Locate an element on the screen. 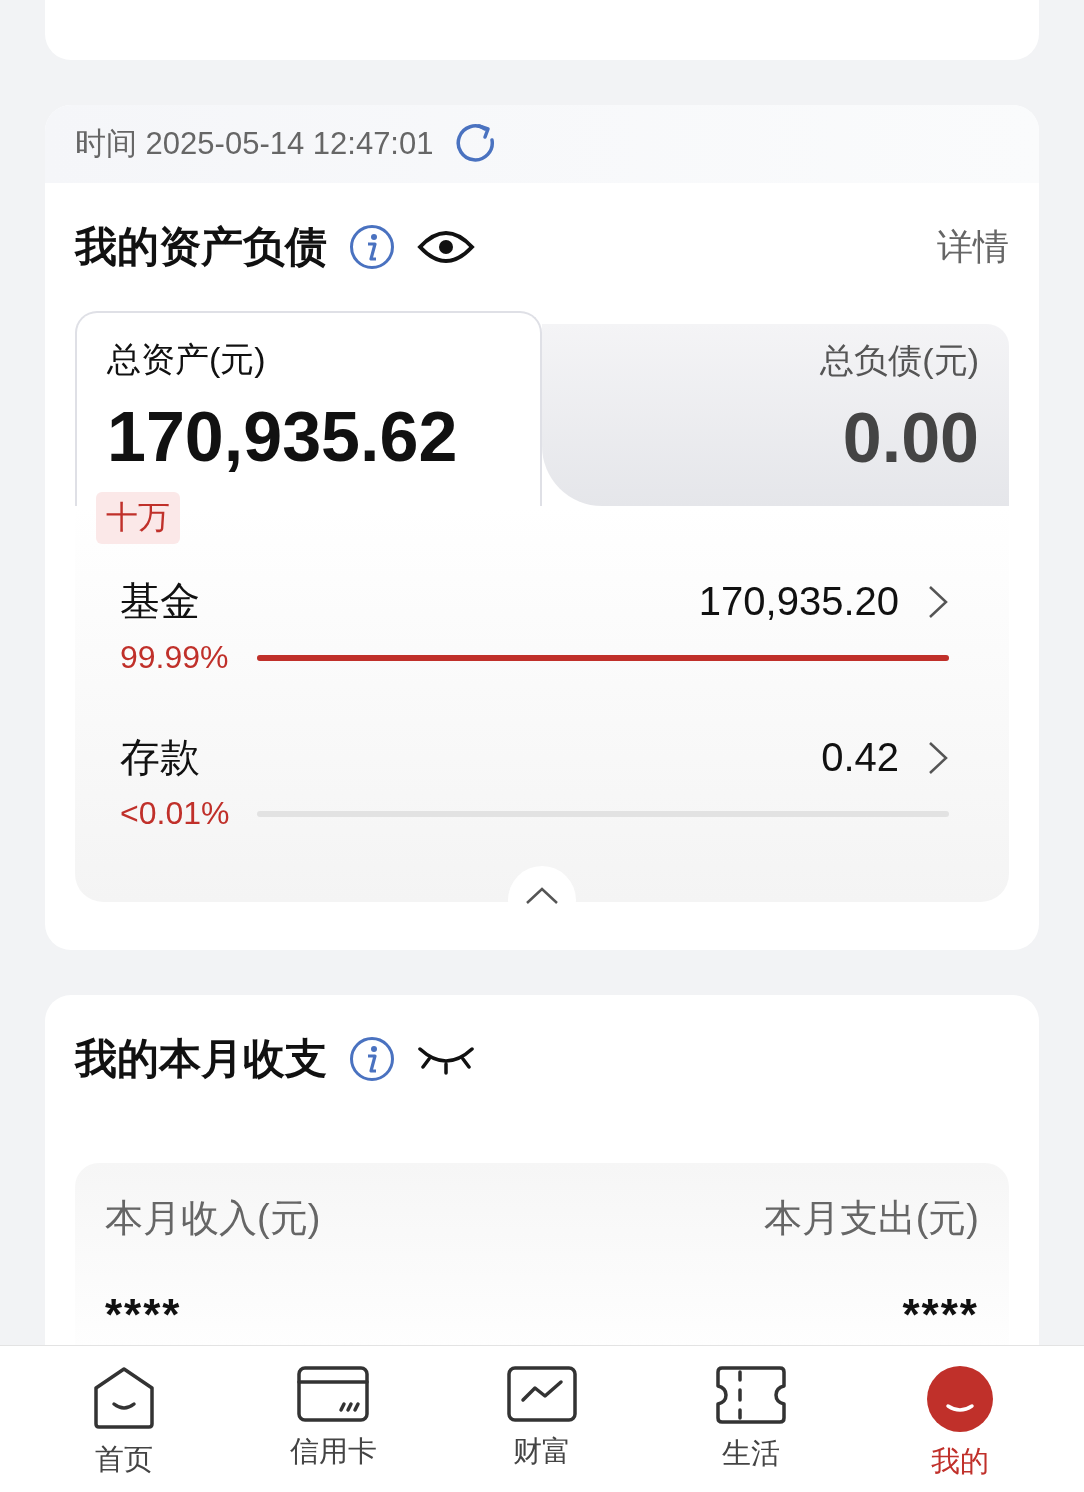 This screenshot has height=1492, width=1084. home-icon is located at coordinates (124, 1398).